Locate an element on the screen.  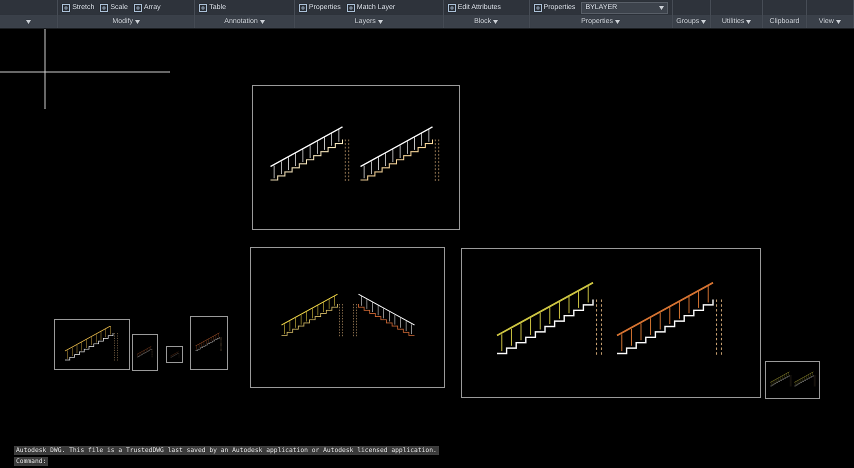
staircase-drawing is located at coordinates (175, 354).